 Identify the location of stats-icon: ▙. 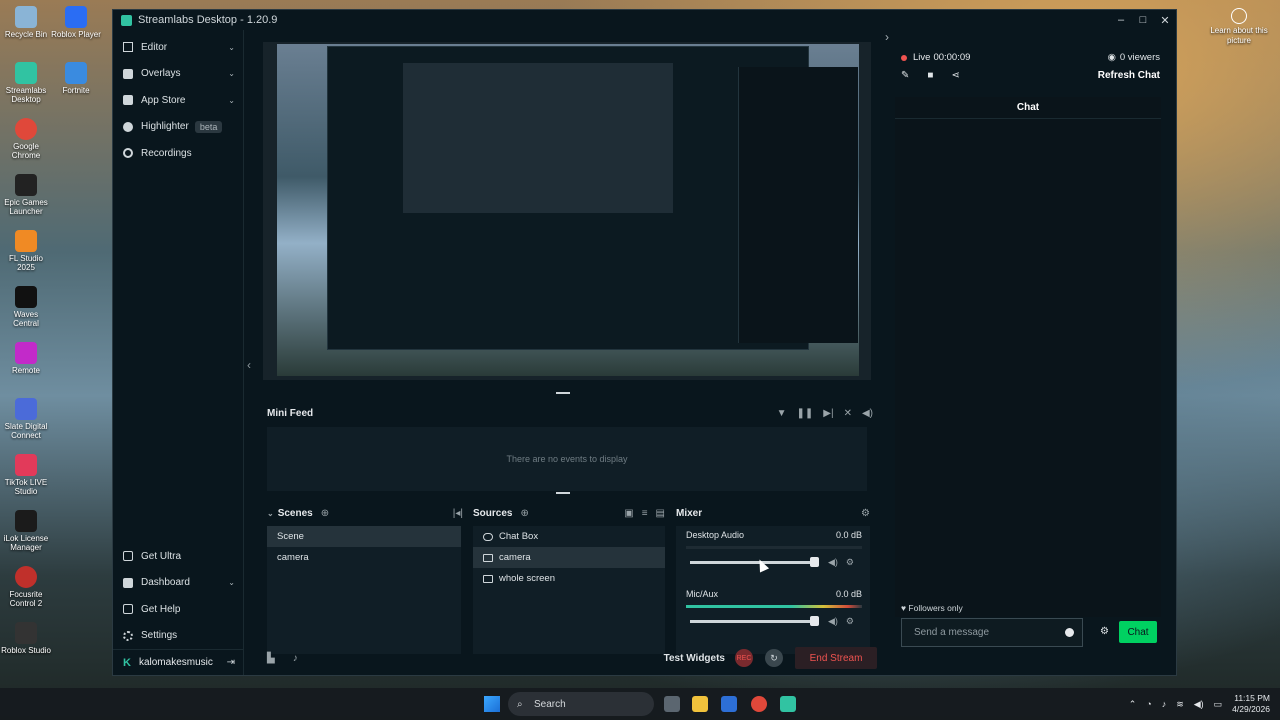
(271, 658).